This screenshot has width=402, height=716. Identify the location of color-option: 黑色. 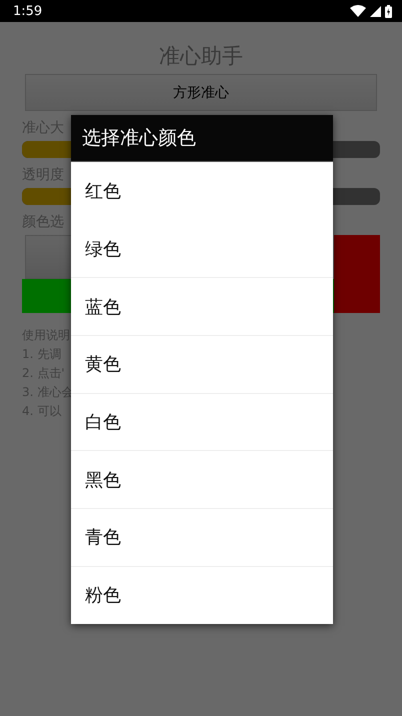
(202, 479).